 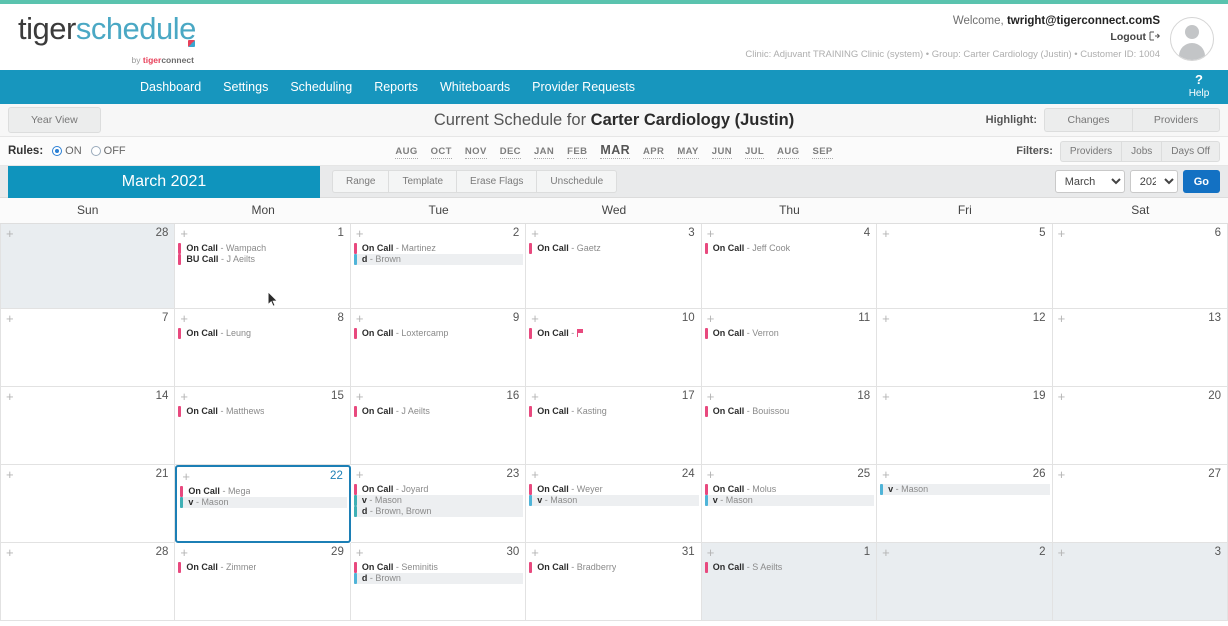 I want to click on calendar-day-cell: +15 On Call - Matthews, so click(x=263, y=426).